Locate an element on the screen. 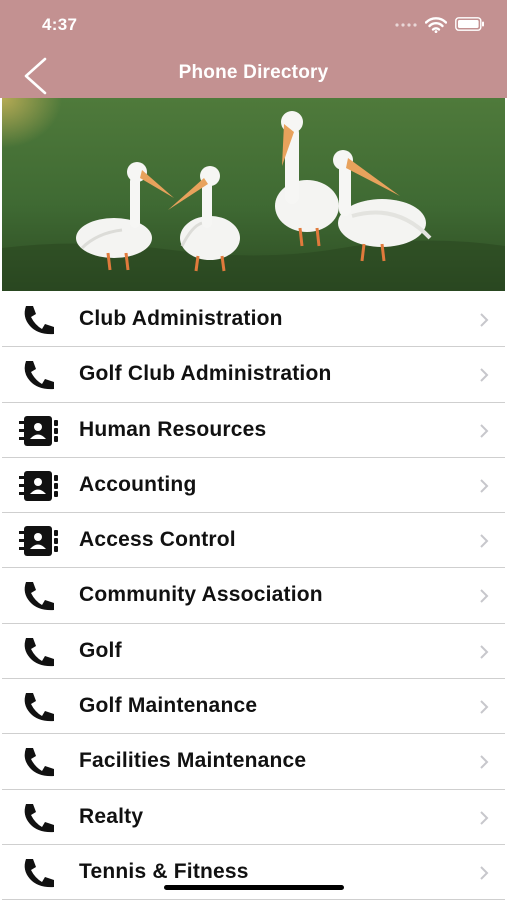 The image size is (507, 900). list-item: Club Administration is located at coordinates (253, 320).